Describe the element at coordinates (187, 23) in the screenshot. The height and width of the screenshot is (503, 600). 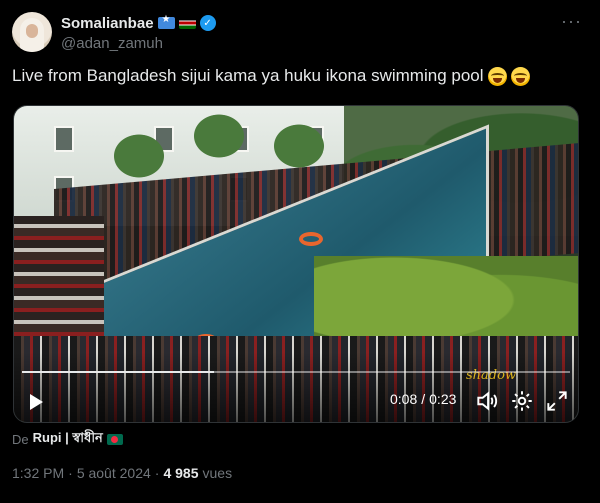
I see `flag-kenya-icon` at that location.